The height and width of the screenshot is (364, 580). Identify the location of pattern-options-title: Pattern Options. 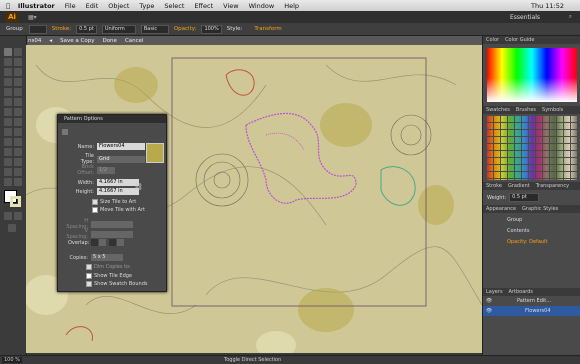
(112, 119).